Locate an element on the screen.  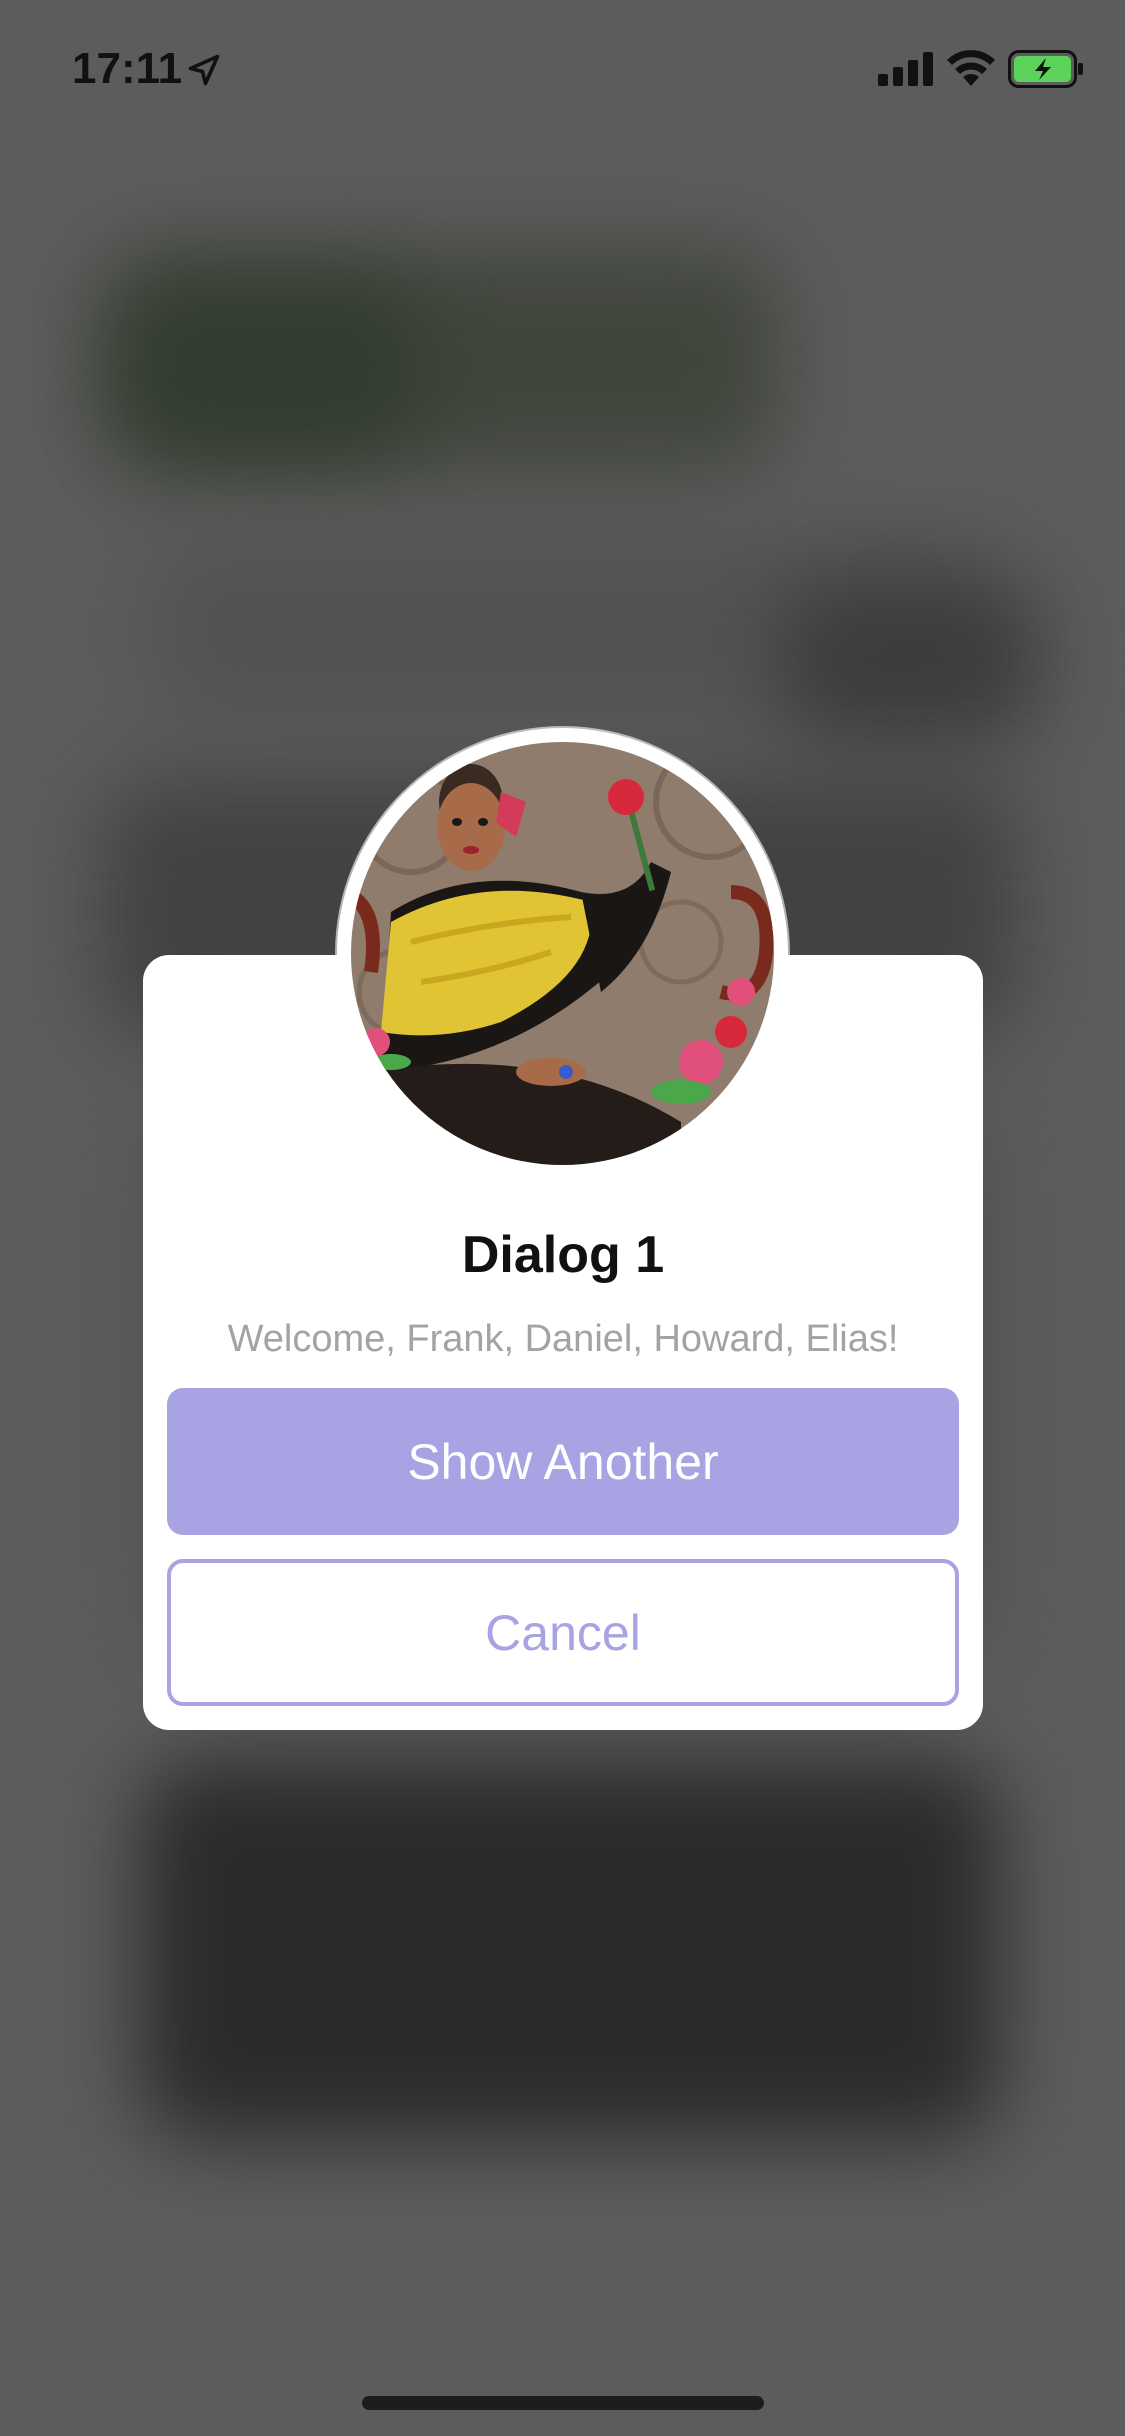
home-indicator is located at coordinates (563, 2403).